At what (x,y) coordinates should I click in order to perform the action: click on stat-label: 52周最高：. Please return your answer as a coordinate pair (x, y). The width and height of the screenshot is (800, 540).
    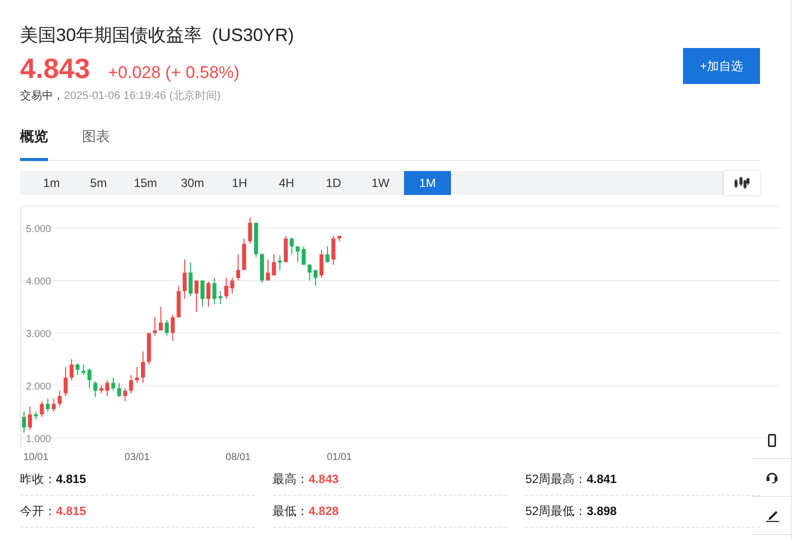
    Looking at the image, I should click on (556, 479).